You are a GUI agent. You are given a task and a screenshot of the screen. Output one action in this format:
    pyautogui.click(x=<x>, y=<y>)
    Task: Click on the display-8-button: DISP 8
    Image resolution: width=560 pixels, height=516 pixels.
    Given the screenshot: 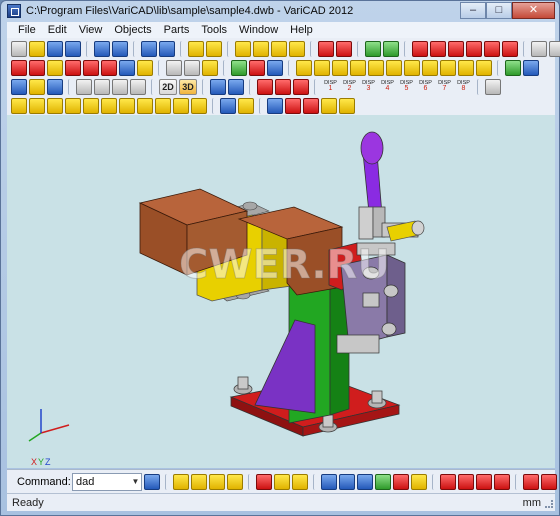 What is the action you would take?
    pyautogui.click(x=463, y=87)
    